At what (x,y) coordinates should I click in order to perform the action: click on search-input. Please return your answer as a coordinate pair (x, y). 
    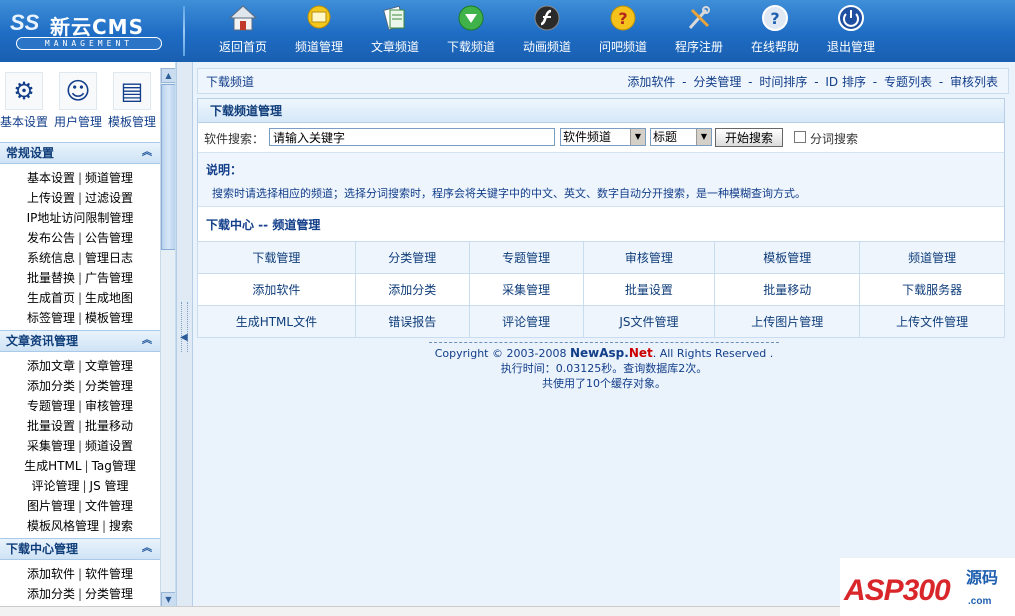
    Looking at the image, I should click on (412, 137).